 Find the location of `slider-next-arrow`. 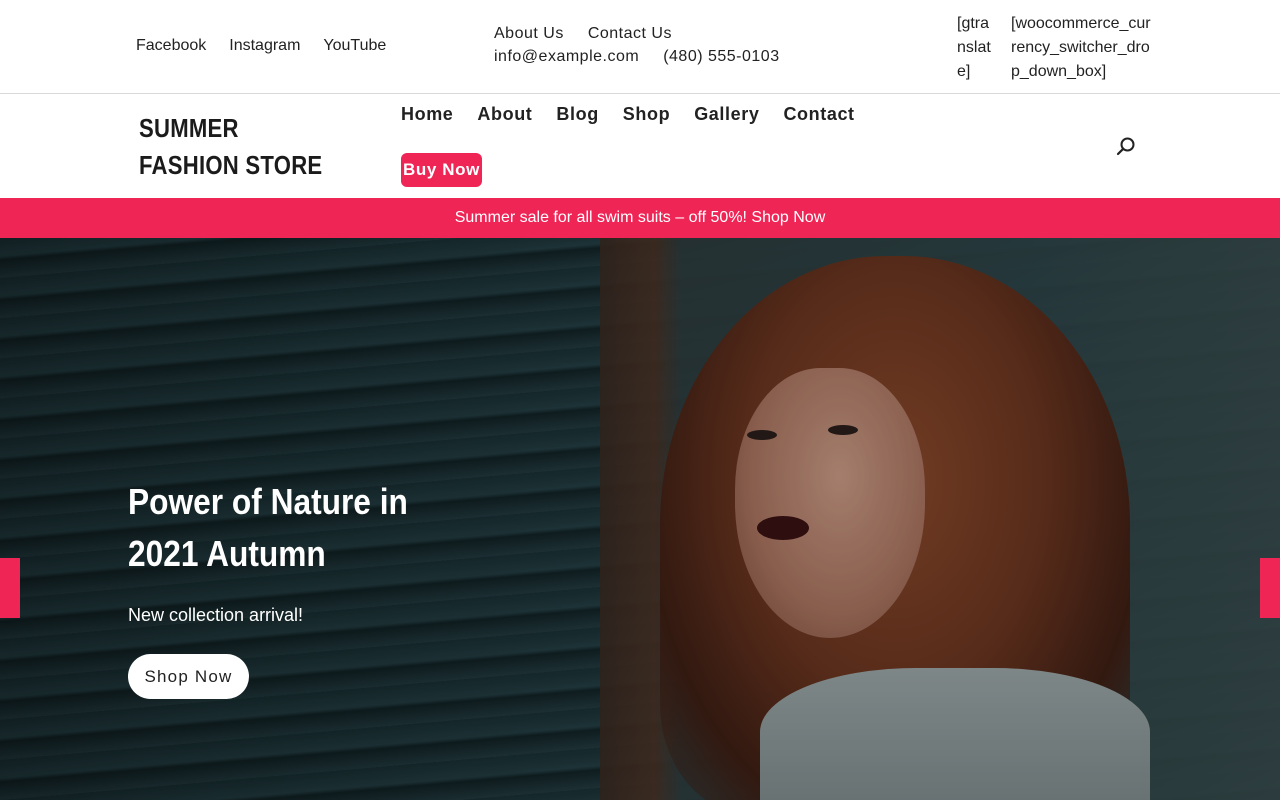

slider-next-arrow is located at coordinates (1270, 588).